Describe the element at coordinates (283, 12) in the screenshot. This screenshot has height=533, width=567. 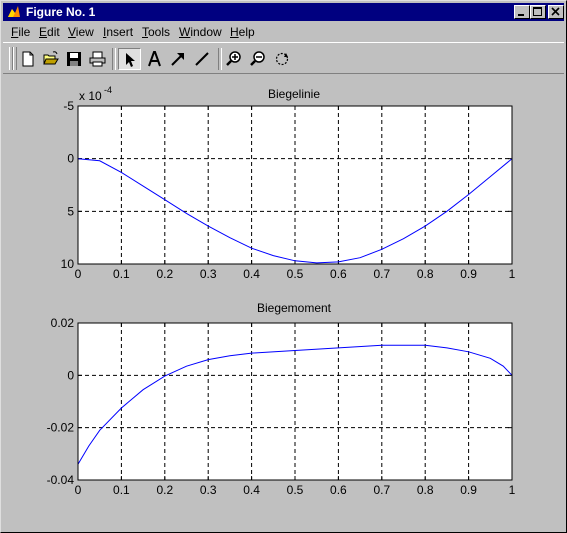
I see `title-bar: Figure No. 1` at that location.